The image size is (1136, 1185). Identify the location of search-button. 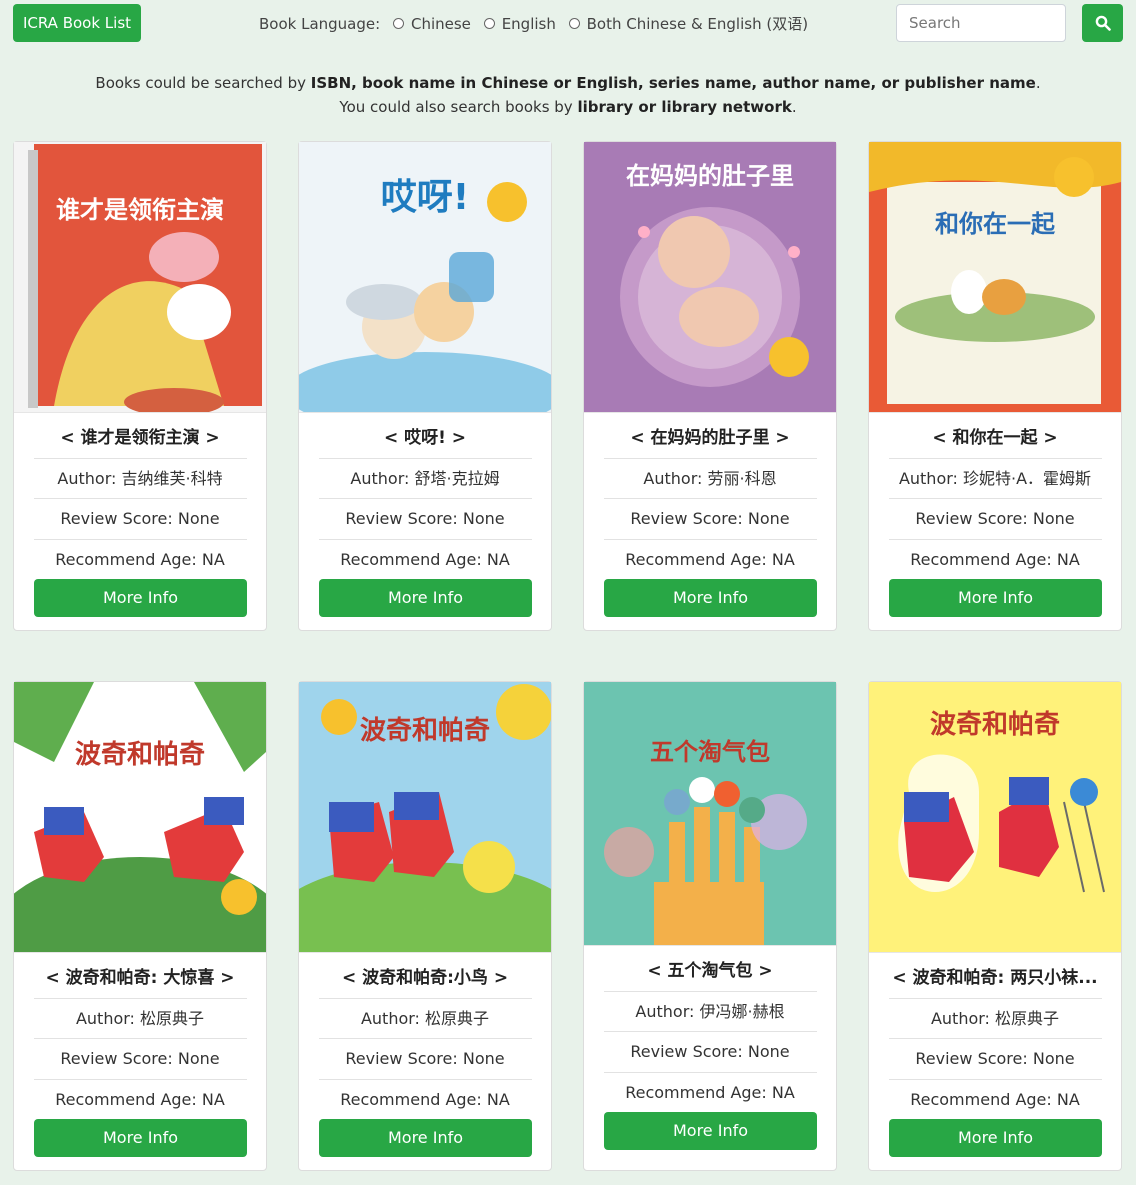
(1102, 23).